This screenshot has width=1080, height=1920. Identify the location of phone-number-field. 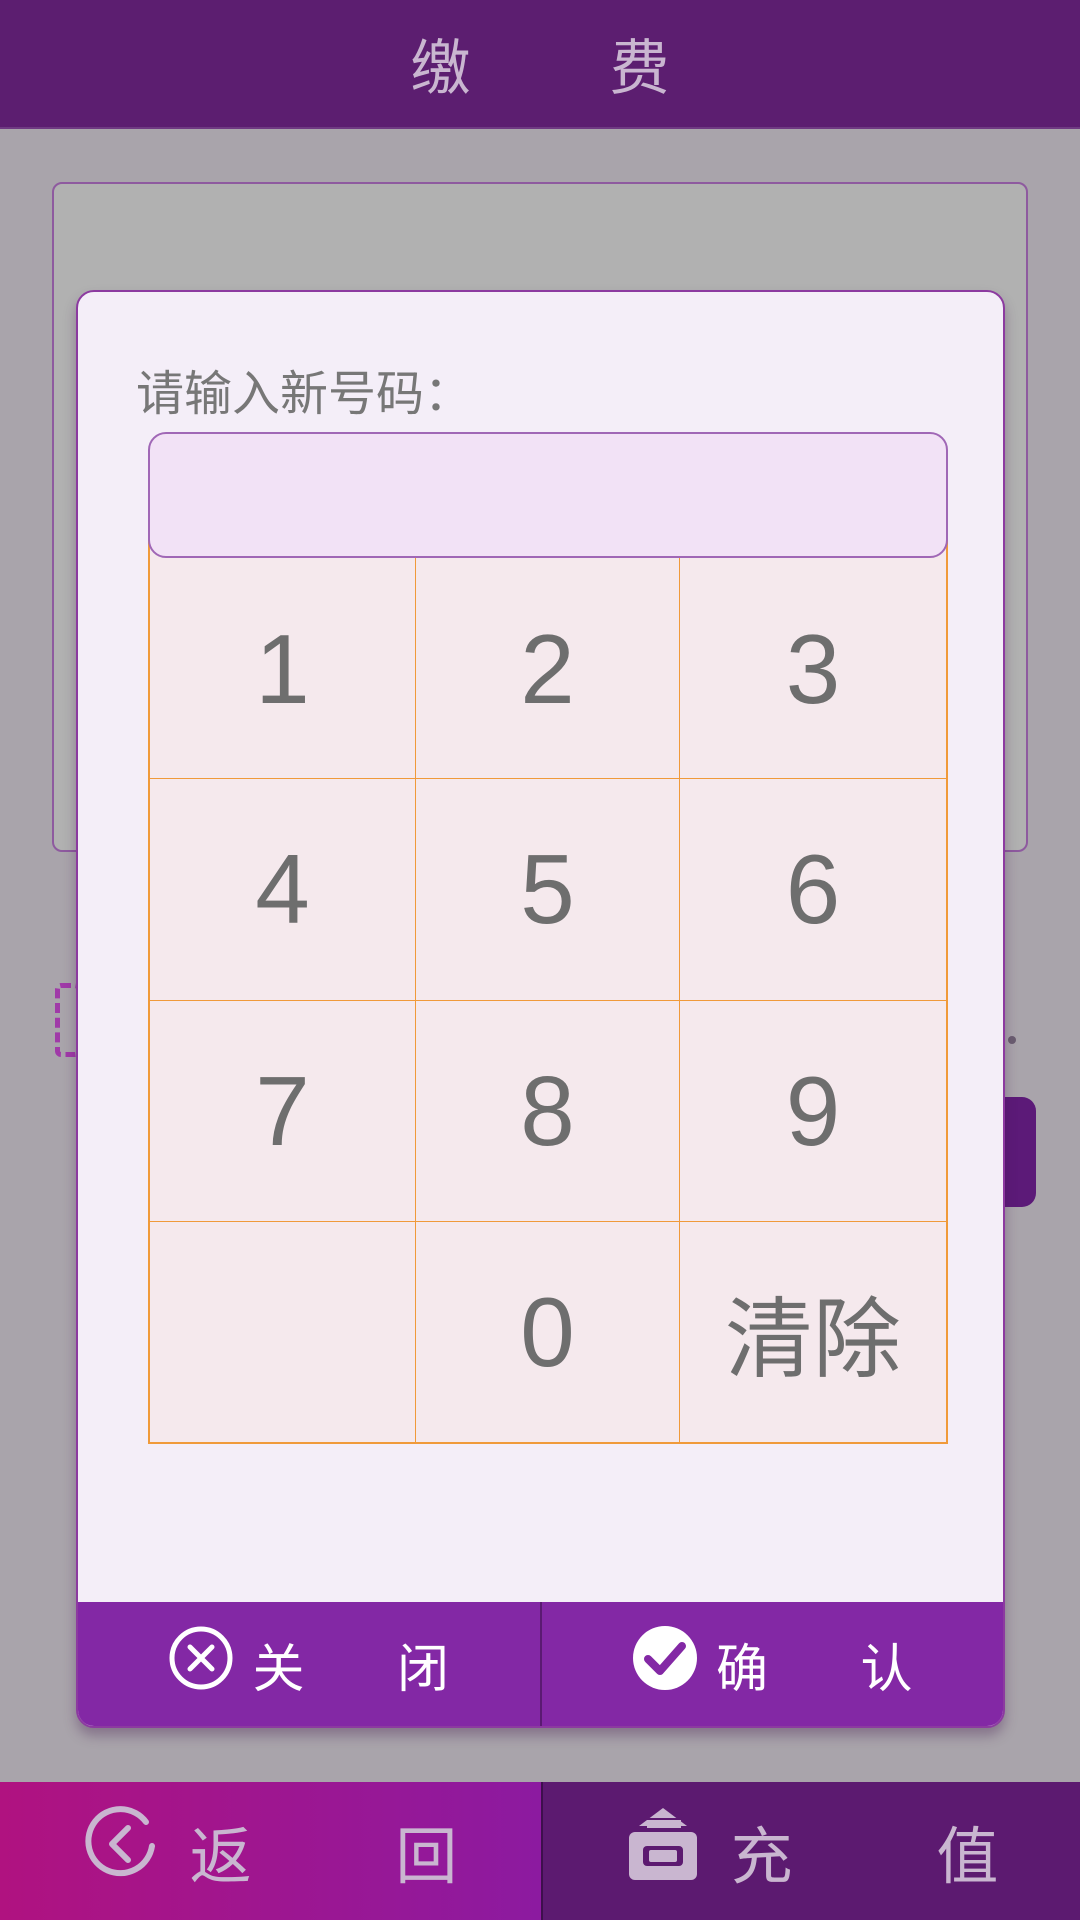
(548, 495).